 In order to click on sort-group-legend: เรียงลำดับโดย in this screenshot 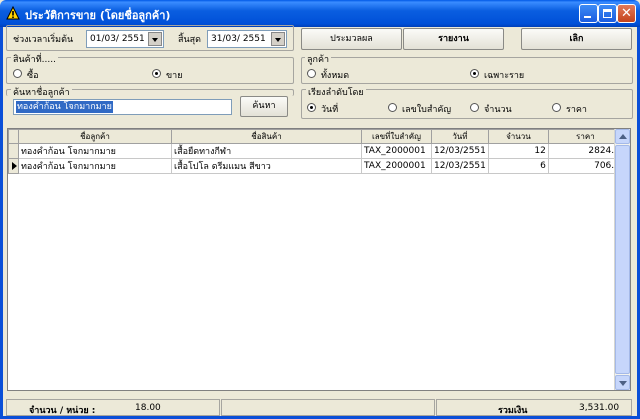, I will do `click(336, 92)`.